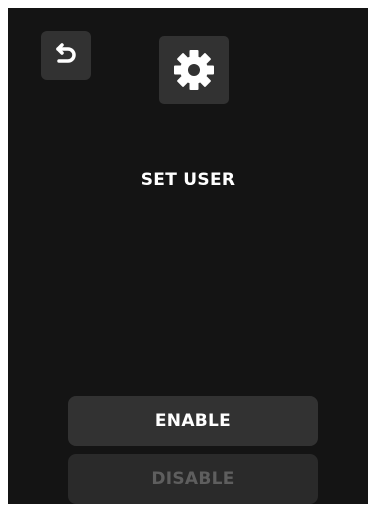  Describe the element at coordinates (188, 180) in the screenshot. I see `page-title: SET USER` at that location.